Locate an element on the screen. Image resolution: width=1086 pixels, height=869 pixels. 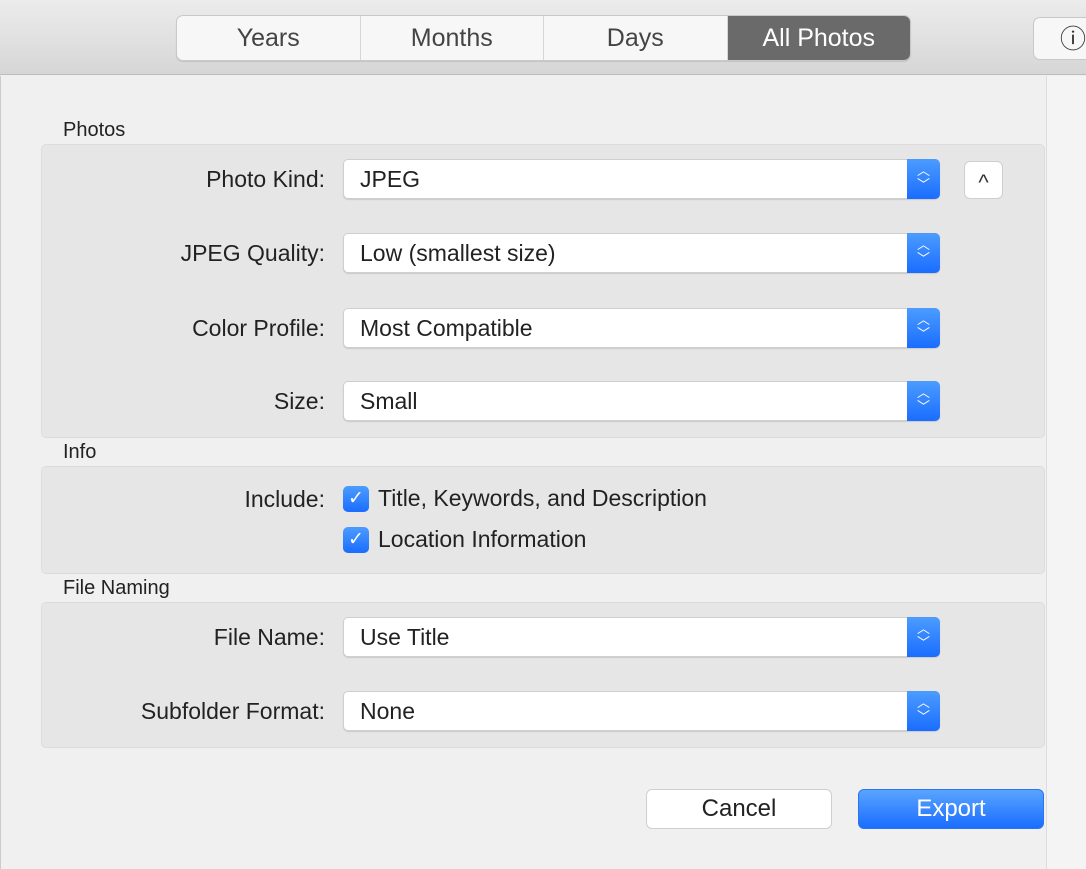
toolbar: Years Months Days All Photos ⓘ is located at coordinates (543, 37).